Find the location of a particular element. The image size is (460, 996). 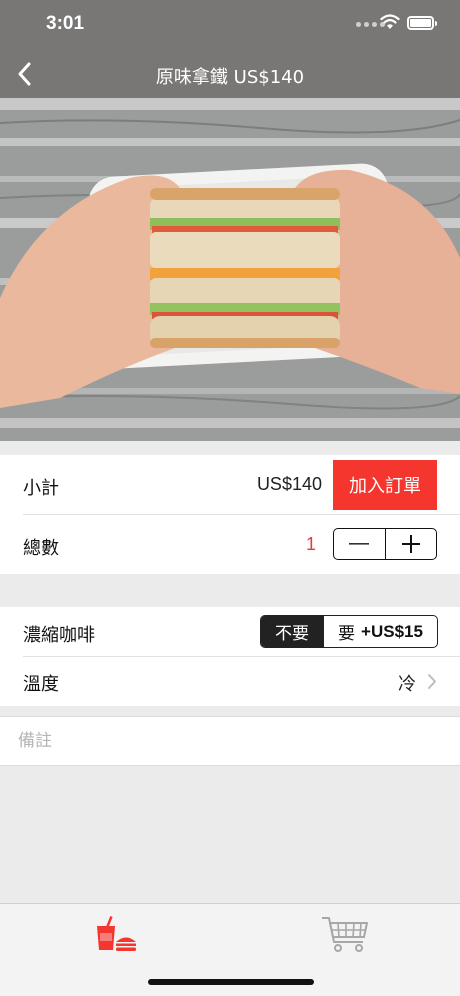

subtotal-row: 小計 US$140 加入訂單 is located at coordinates (230, 485).